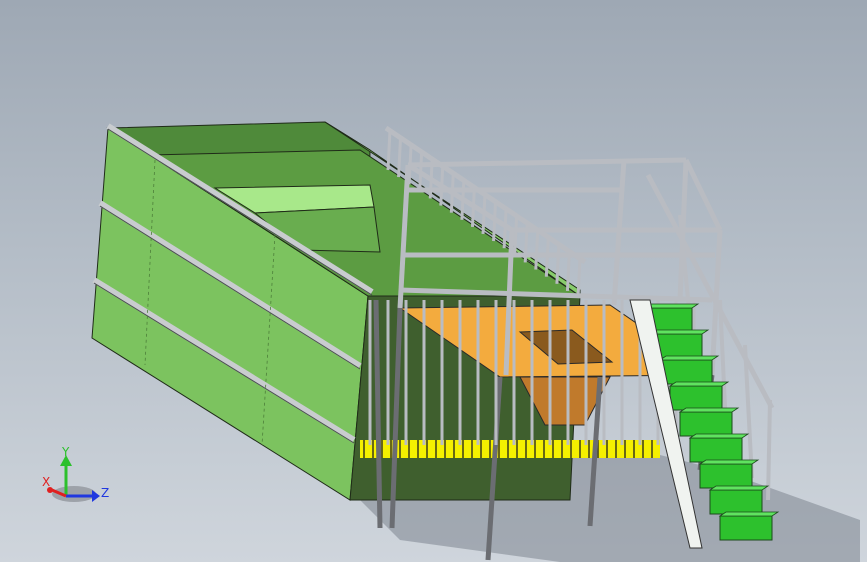  What do you see at coordinates (769, 450) in the screenshot?
I see `stair-post` at bounding box center [769, 450].